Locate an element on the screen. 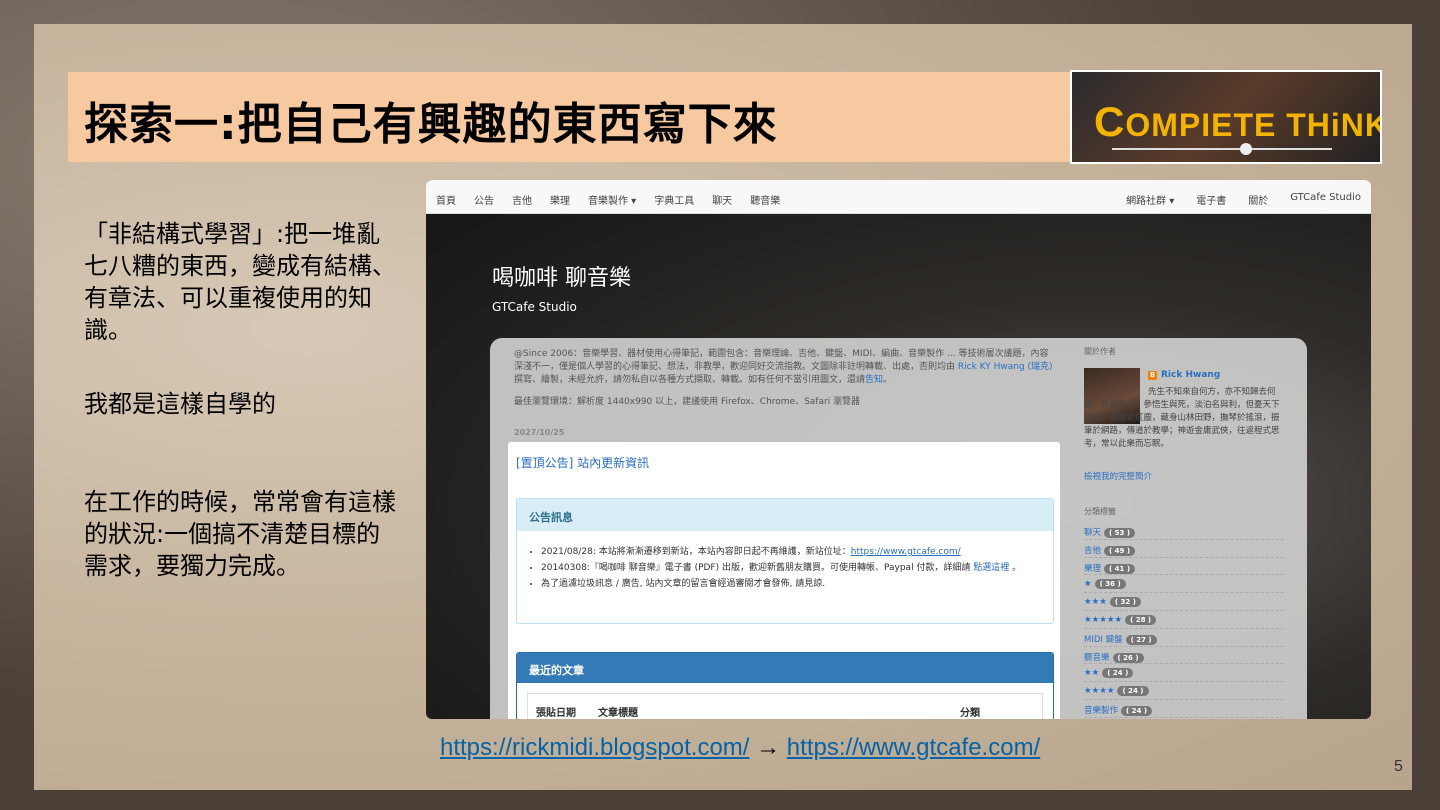 This screenshot has width=1440, height=810. full-profile-link: 檢視我的完整簡介 is located at coordinates (1118, 476).